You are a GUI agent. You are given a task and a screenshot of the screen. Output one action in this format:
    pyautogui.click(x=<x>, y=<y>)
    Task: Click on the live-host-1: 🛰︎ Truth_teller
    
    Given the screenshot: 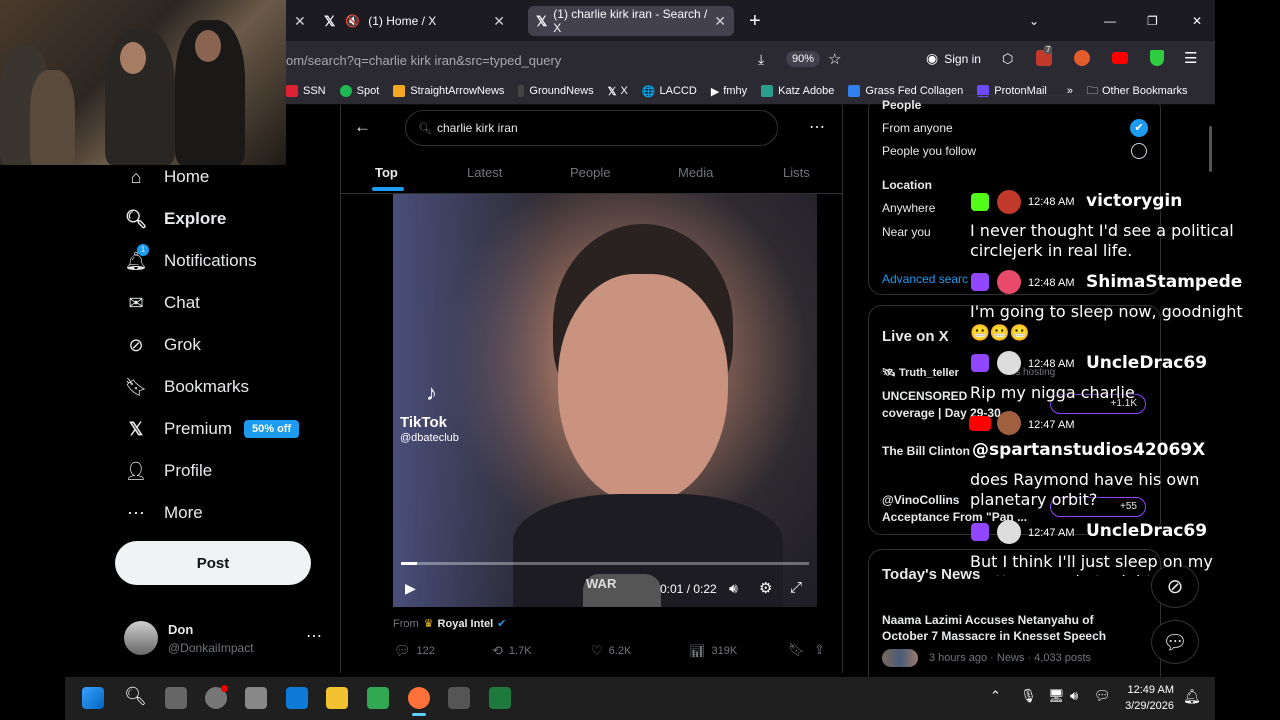 What is the action you would take?
    pyautogui.click(x=920, y=372)
    